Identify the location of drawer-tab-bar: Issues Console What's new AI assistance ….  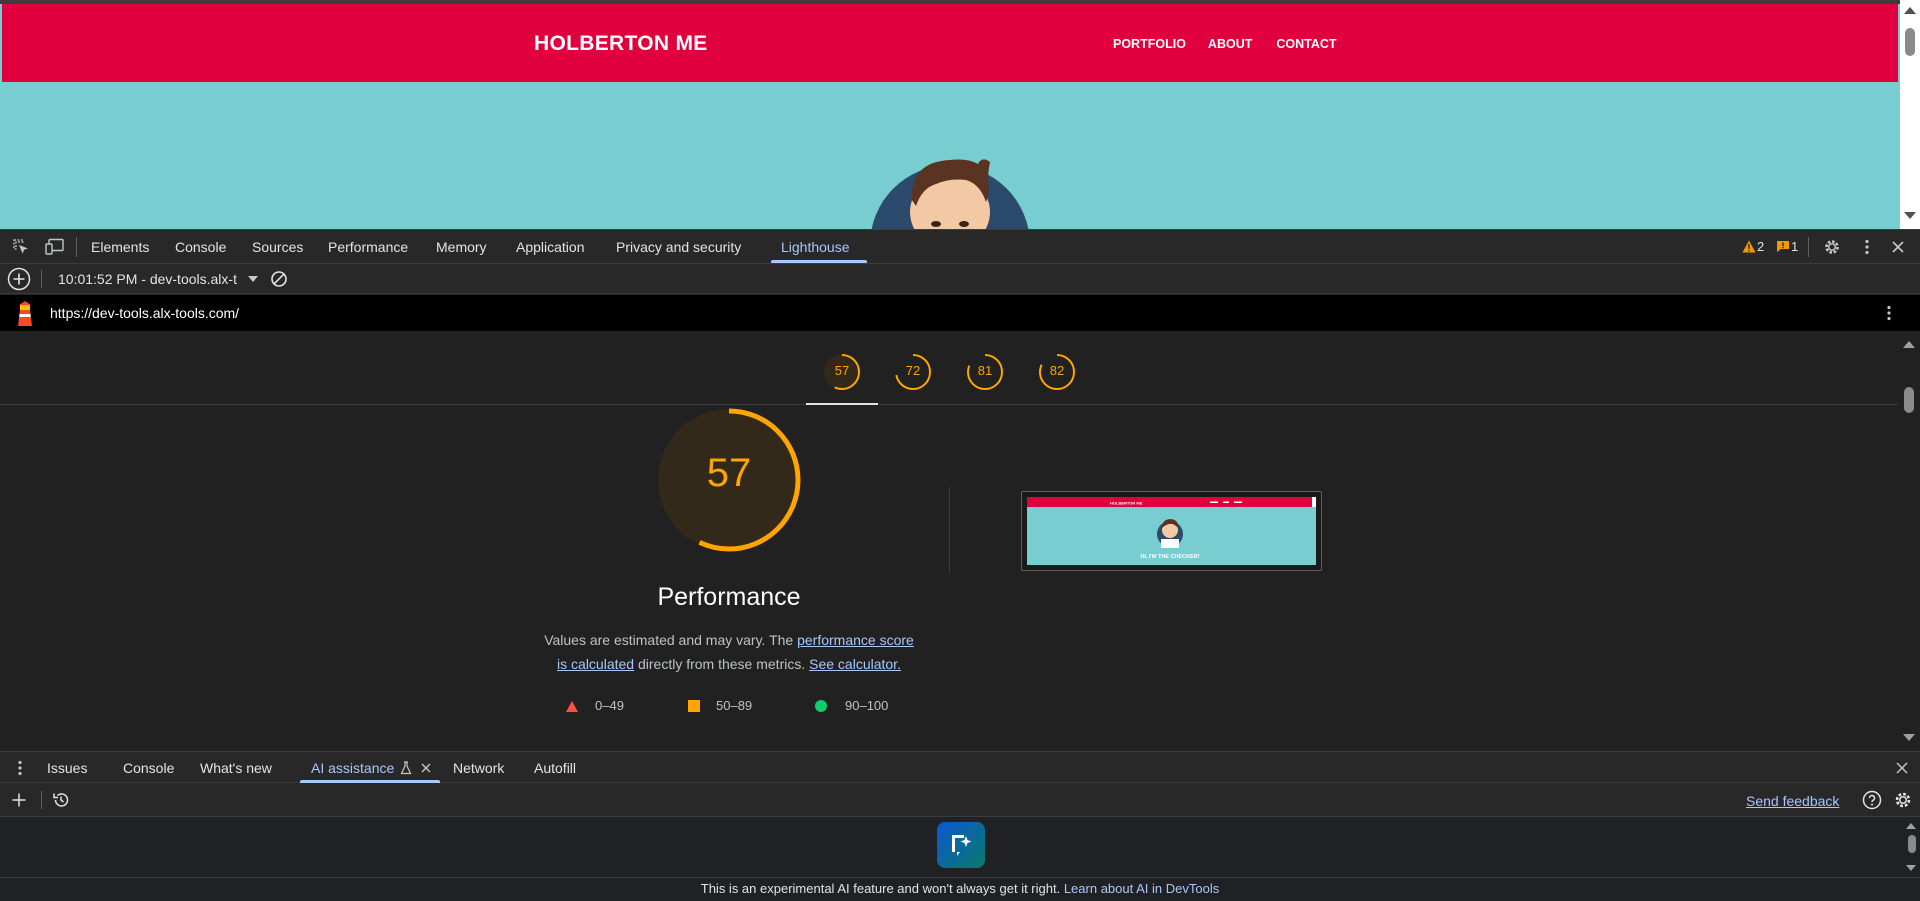
(960, 767).